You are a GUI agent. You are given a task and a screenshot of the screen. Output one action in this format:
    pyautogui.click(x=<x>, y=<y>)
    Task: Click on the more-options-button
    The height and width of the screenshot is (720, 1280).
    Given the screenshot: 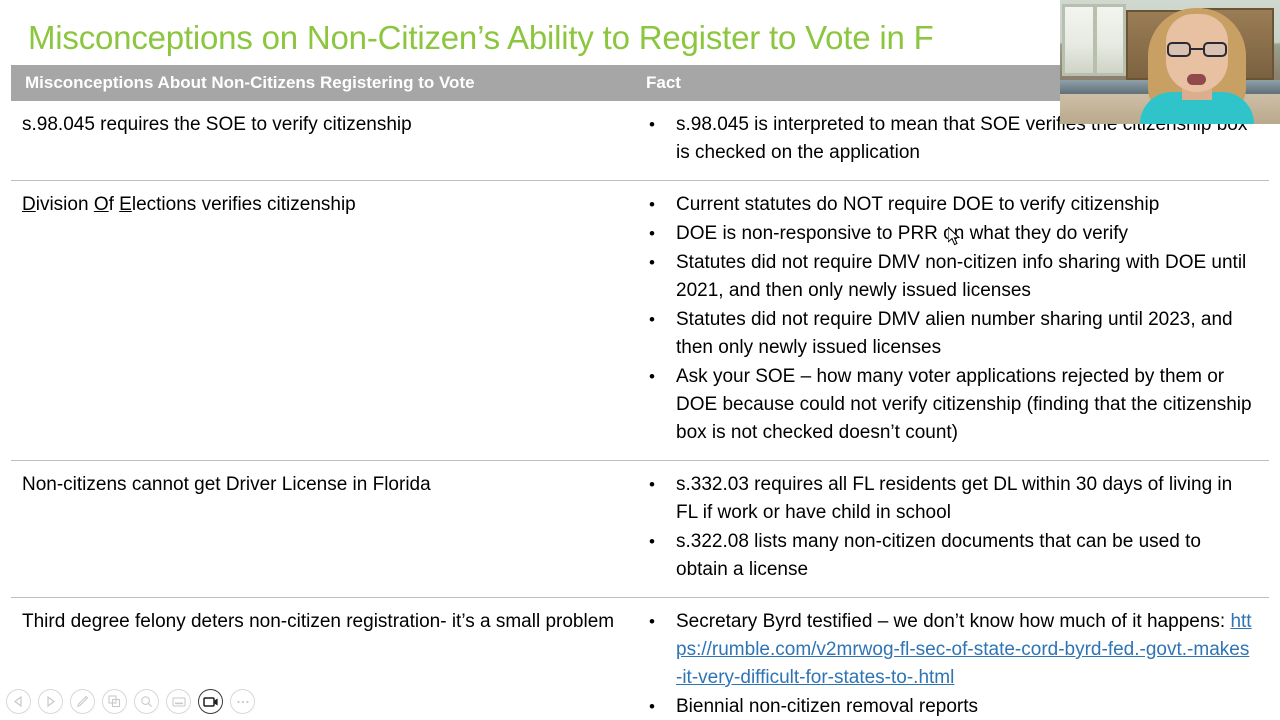 What is the action you would take?
    pyautogui.click(x=242, y=701)
    